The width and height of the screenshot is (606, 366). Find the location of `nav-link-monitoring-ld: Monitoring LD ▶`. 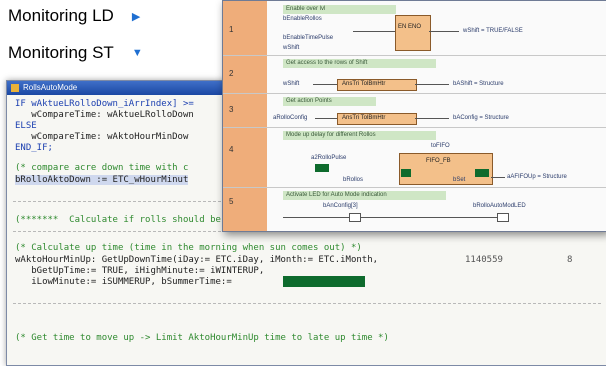

nav-link-monitoring-ld: Monitoring LD ▶ is located at coordinates (74, 16).